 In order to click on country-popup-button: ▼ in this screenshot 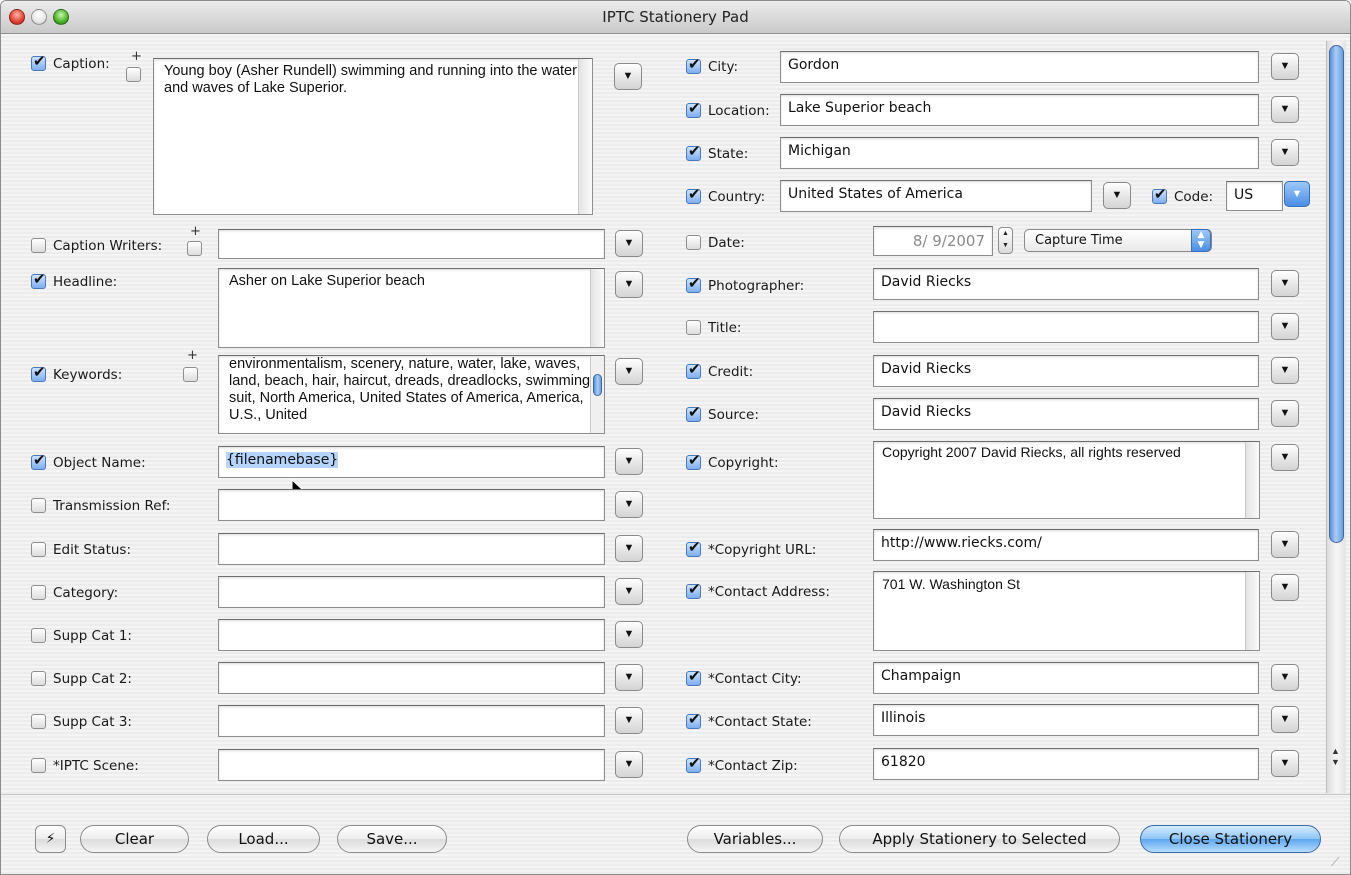, I will do `click(1117, 195)`.